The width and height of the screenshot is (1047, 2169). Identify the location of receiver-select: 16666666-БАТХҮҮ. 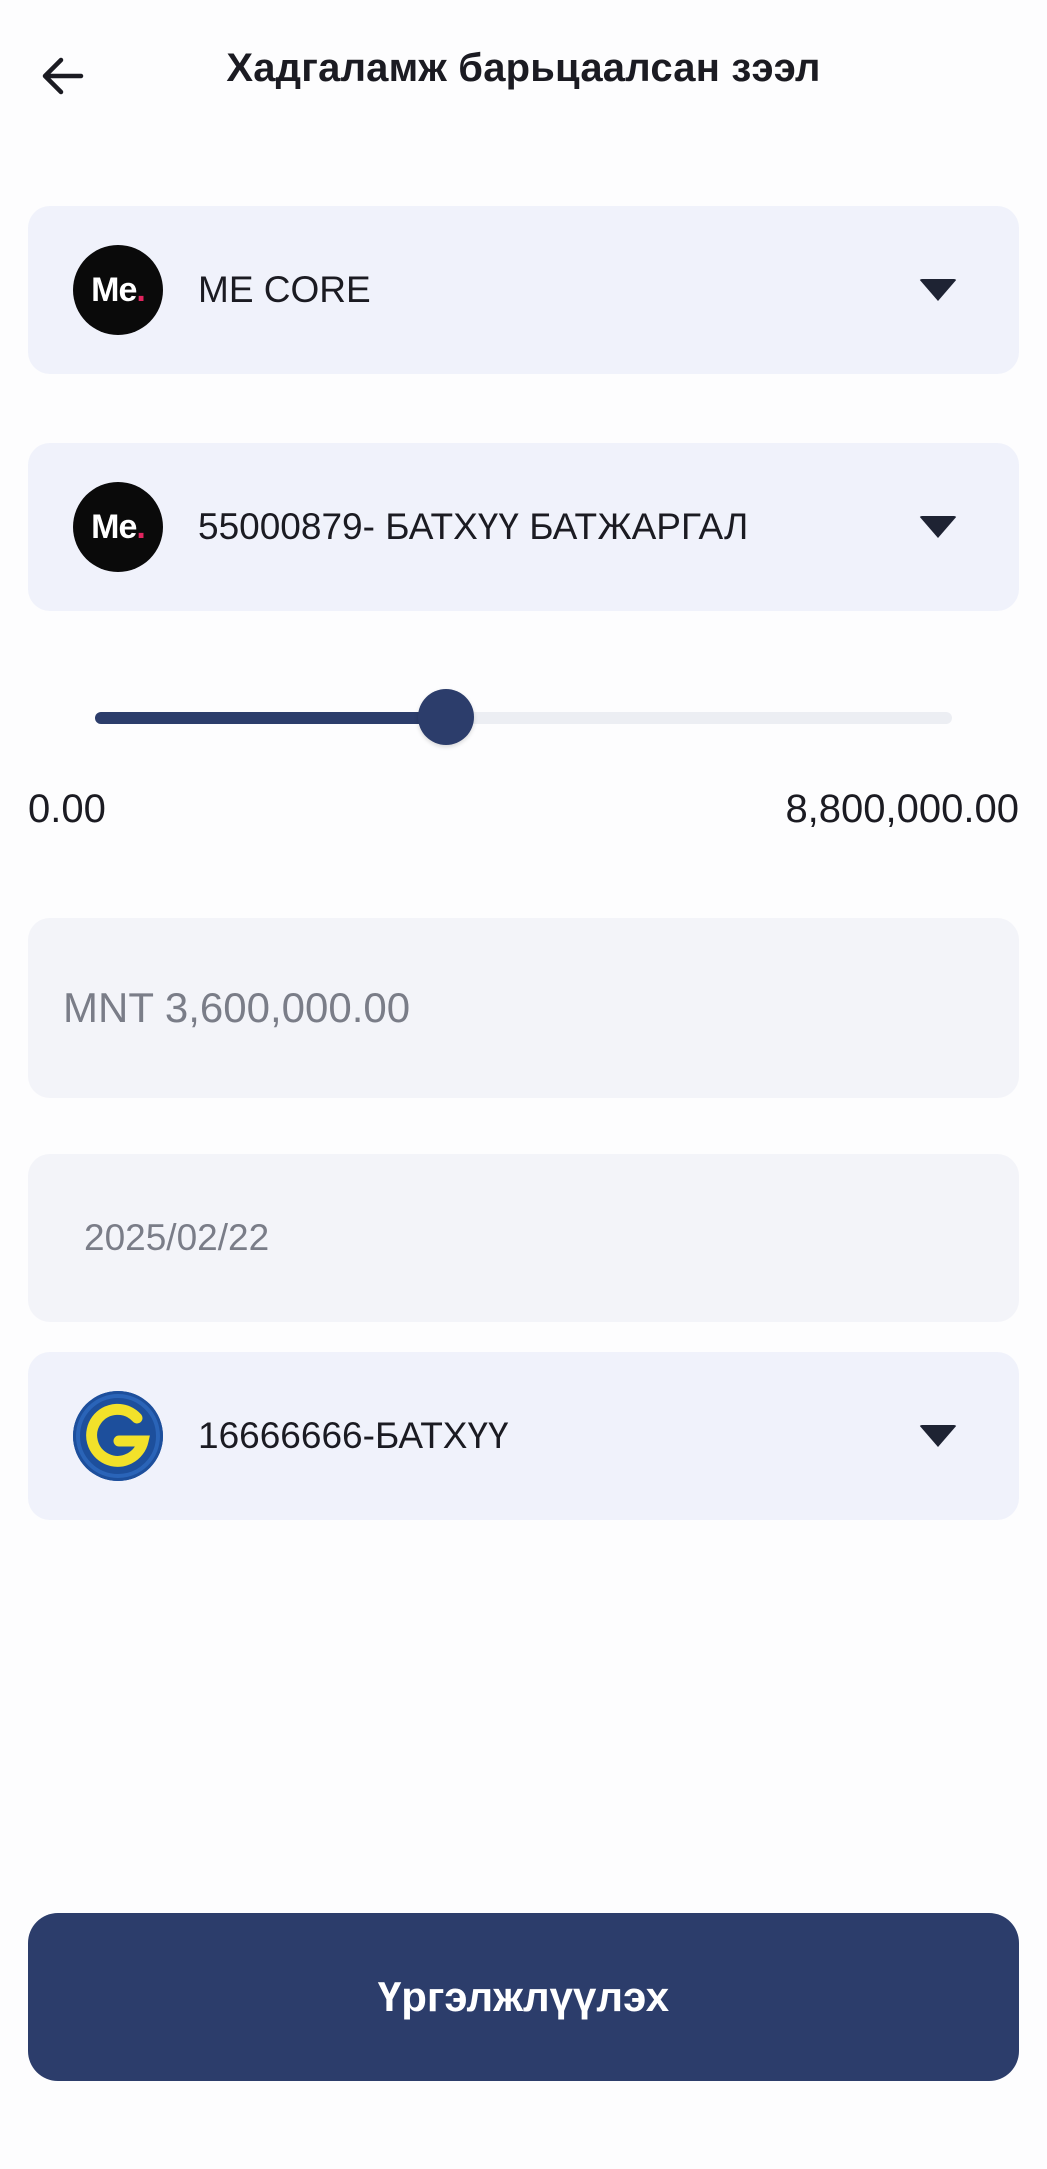
(523, 1436).